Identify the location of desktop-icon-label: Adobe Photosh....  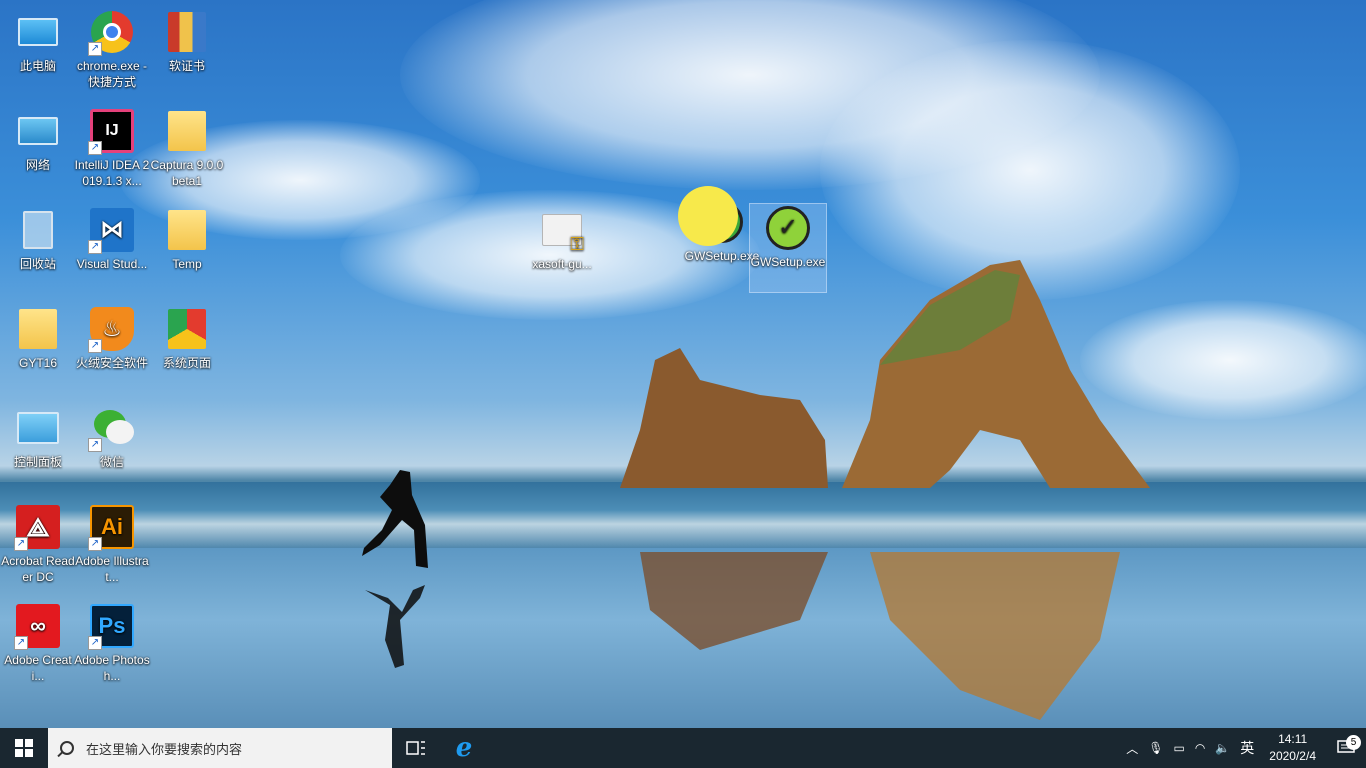
(112, 668).